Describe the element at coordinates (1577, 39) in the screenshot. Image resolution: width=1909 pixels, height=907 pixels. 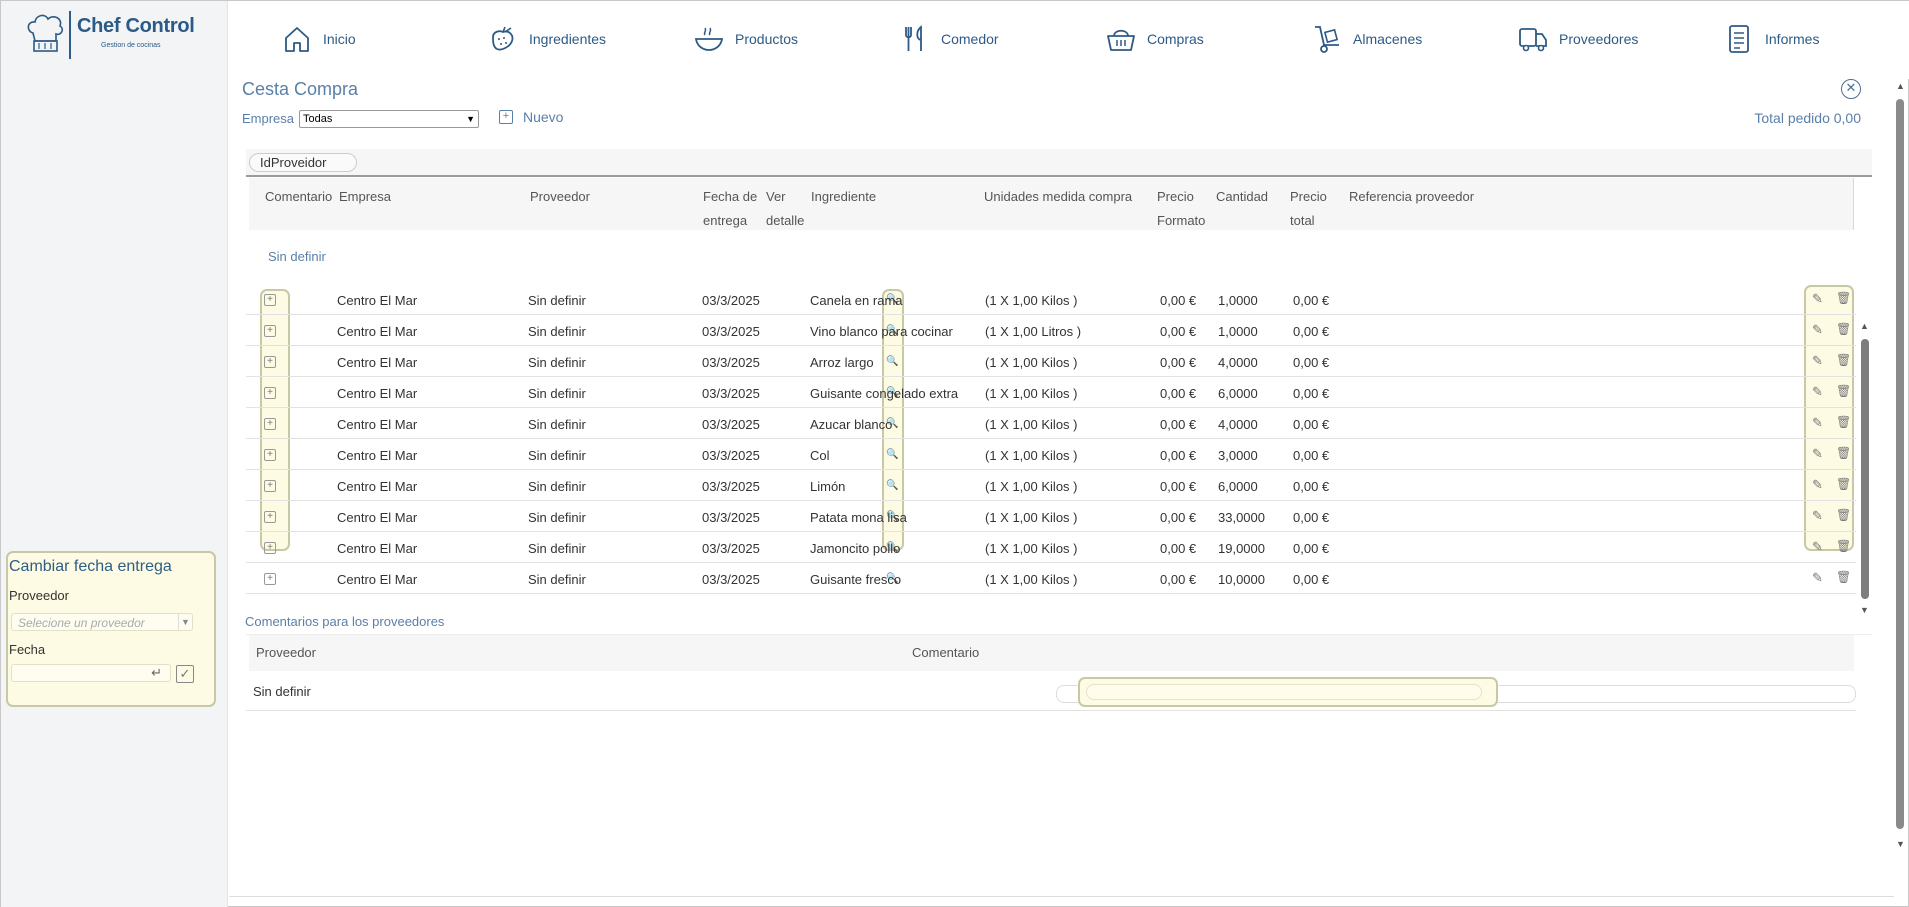
I see `nav-proveedores: Proveedores` at that location.